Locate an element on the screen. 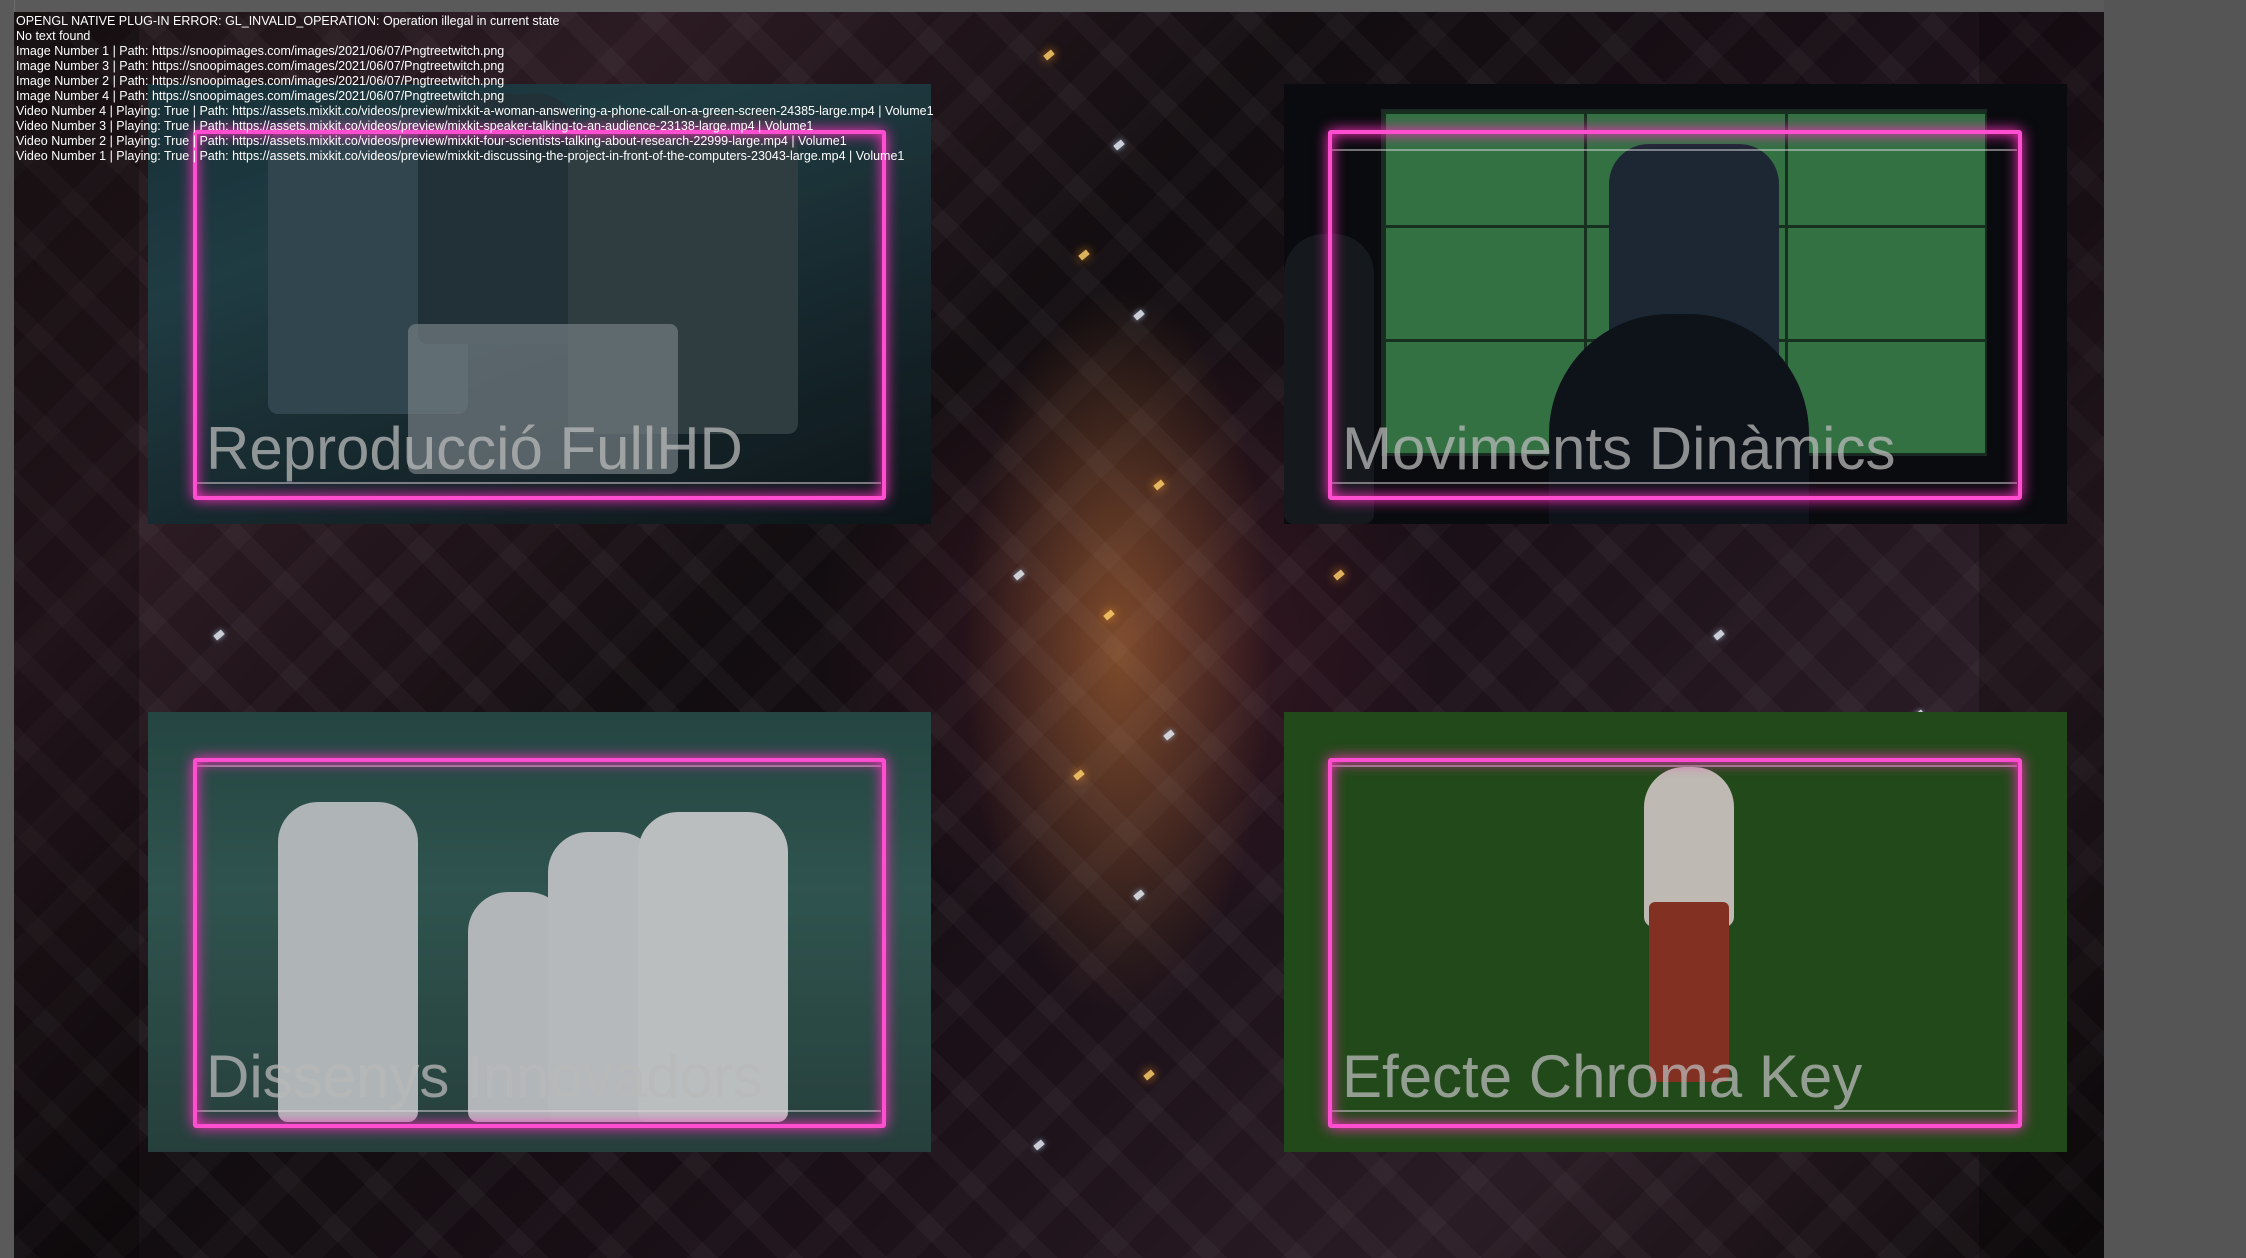 The width and height of the screenshot is (2246, 1258). window-right-border is located at coordinates (2175, 629).